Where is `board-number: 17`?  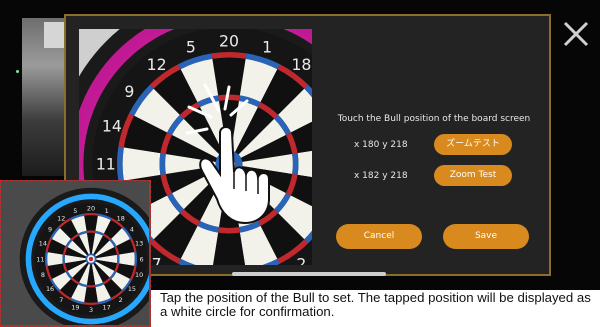
board-number: 17 is located at coordinates (107, 307).